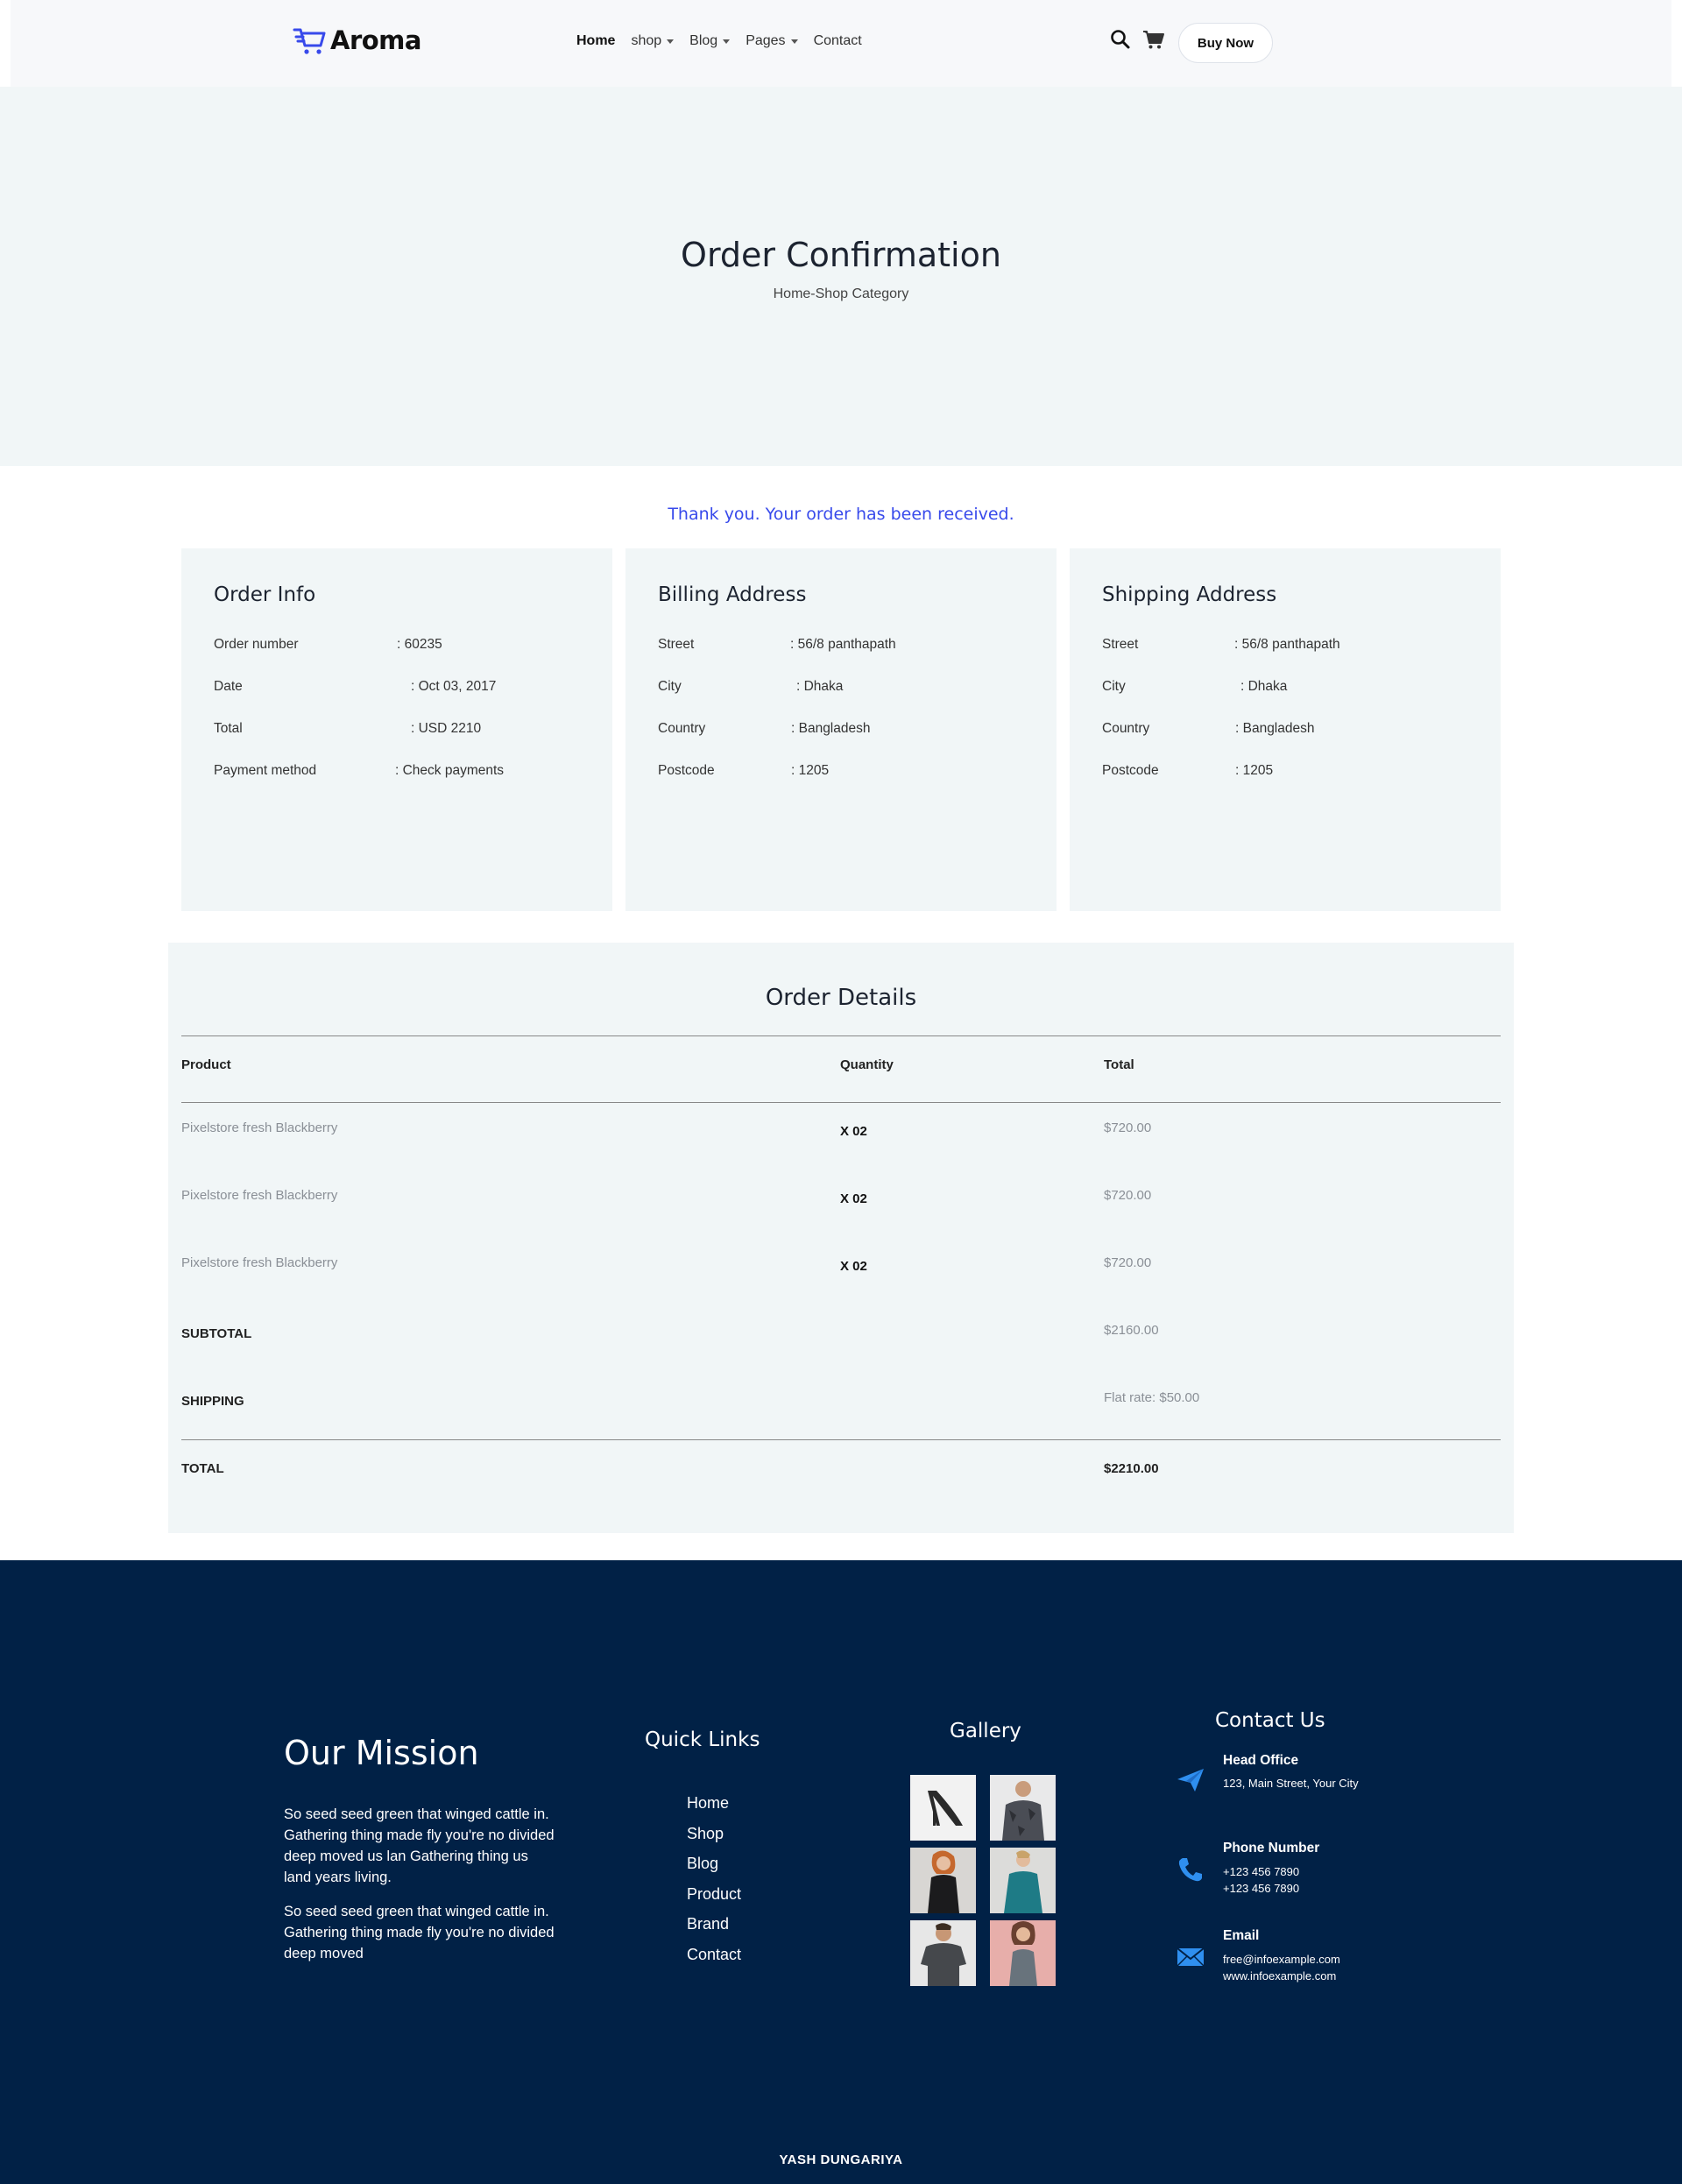 The height and width of the screenshot is (2184, 1682). I want to click on city-row: City: Dhaka, so click(750, 687).